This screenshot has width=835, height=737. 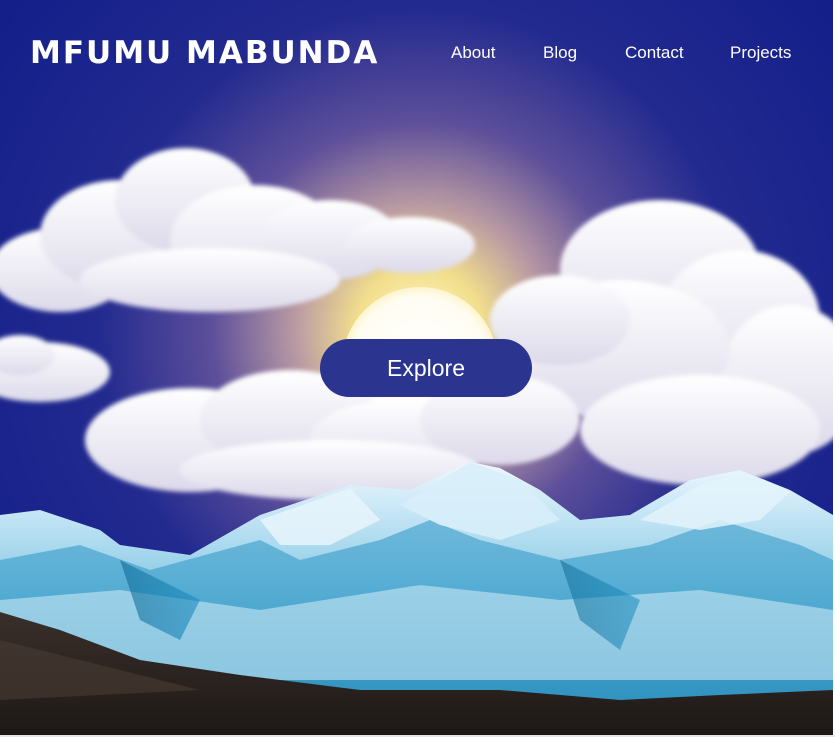 I want to click on explore-button: Explore, so click(x=426, y=368).